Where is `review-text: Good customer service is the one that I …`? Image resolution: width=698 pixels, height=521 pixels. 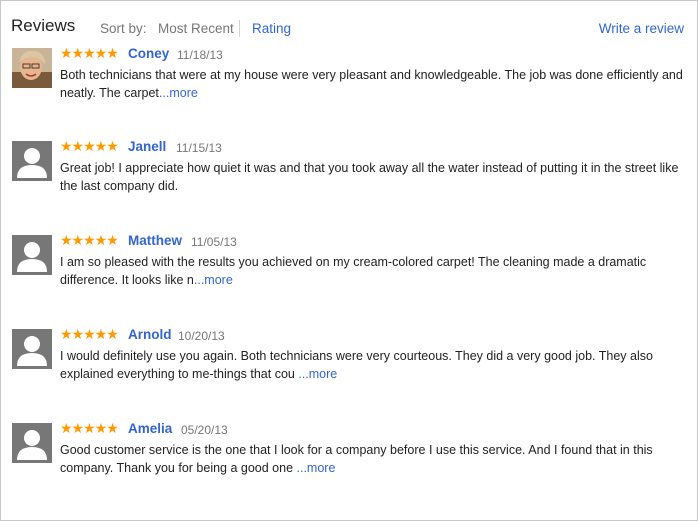
review-text: Good customer service is the one that I … is located at coordinates (374, 459).